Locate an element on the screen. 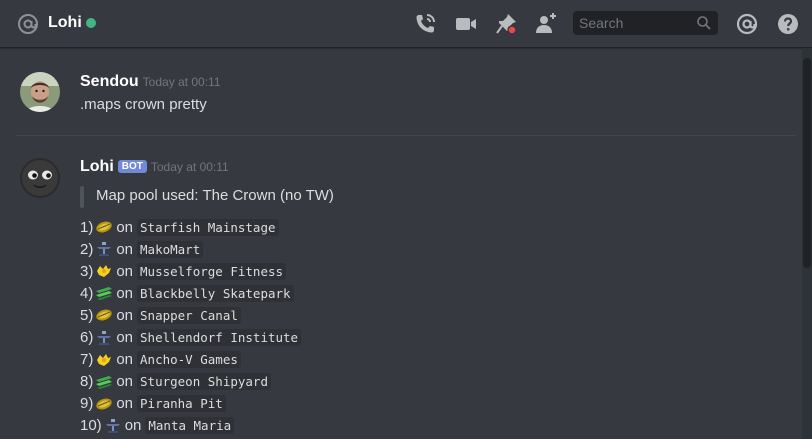  message-divider is located at coordinates (406, 135).